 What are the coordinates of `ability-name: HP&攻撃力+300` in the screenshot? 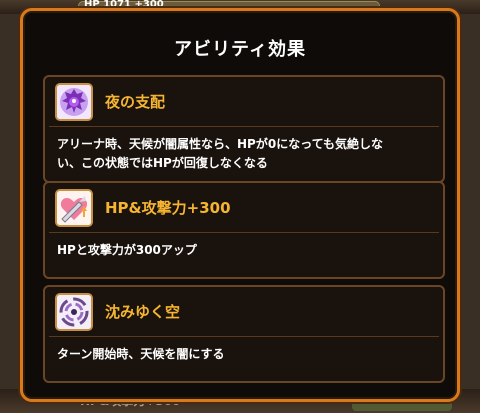 It's located at (168, 208).